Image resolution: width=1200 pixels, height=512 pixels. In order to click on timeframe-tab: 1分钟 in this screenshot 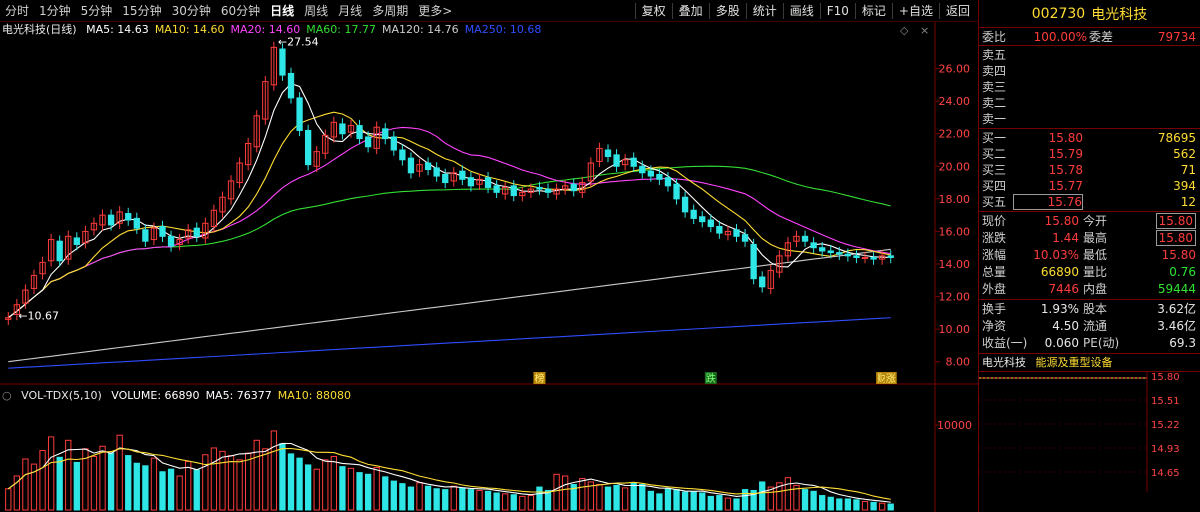, I will do `click(55, 11)`.